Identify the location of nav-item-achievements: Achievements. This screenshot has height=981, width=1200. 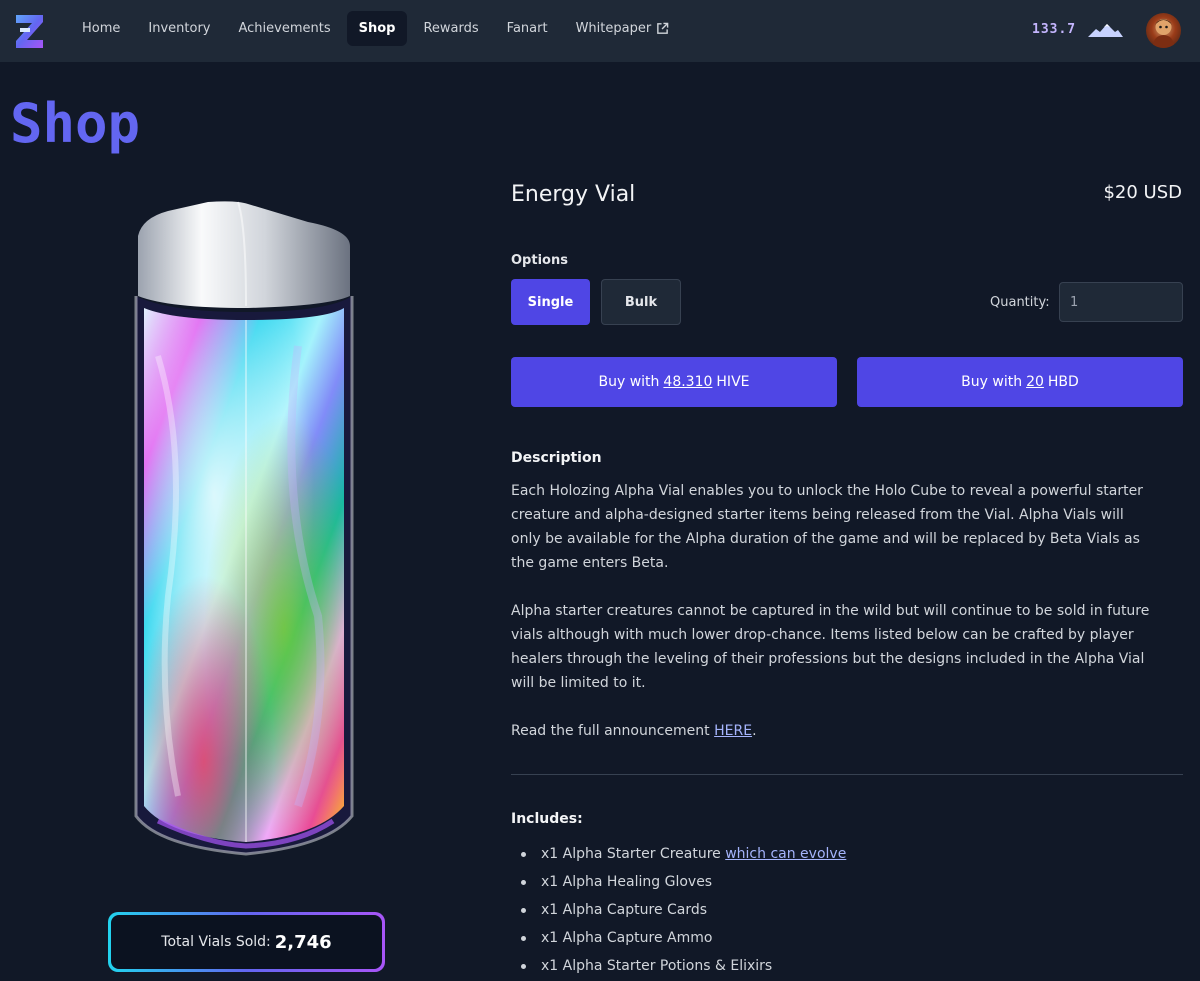
(284, 28).